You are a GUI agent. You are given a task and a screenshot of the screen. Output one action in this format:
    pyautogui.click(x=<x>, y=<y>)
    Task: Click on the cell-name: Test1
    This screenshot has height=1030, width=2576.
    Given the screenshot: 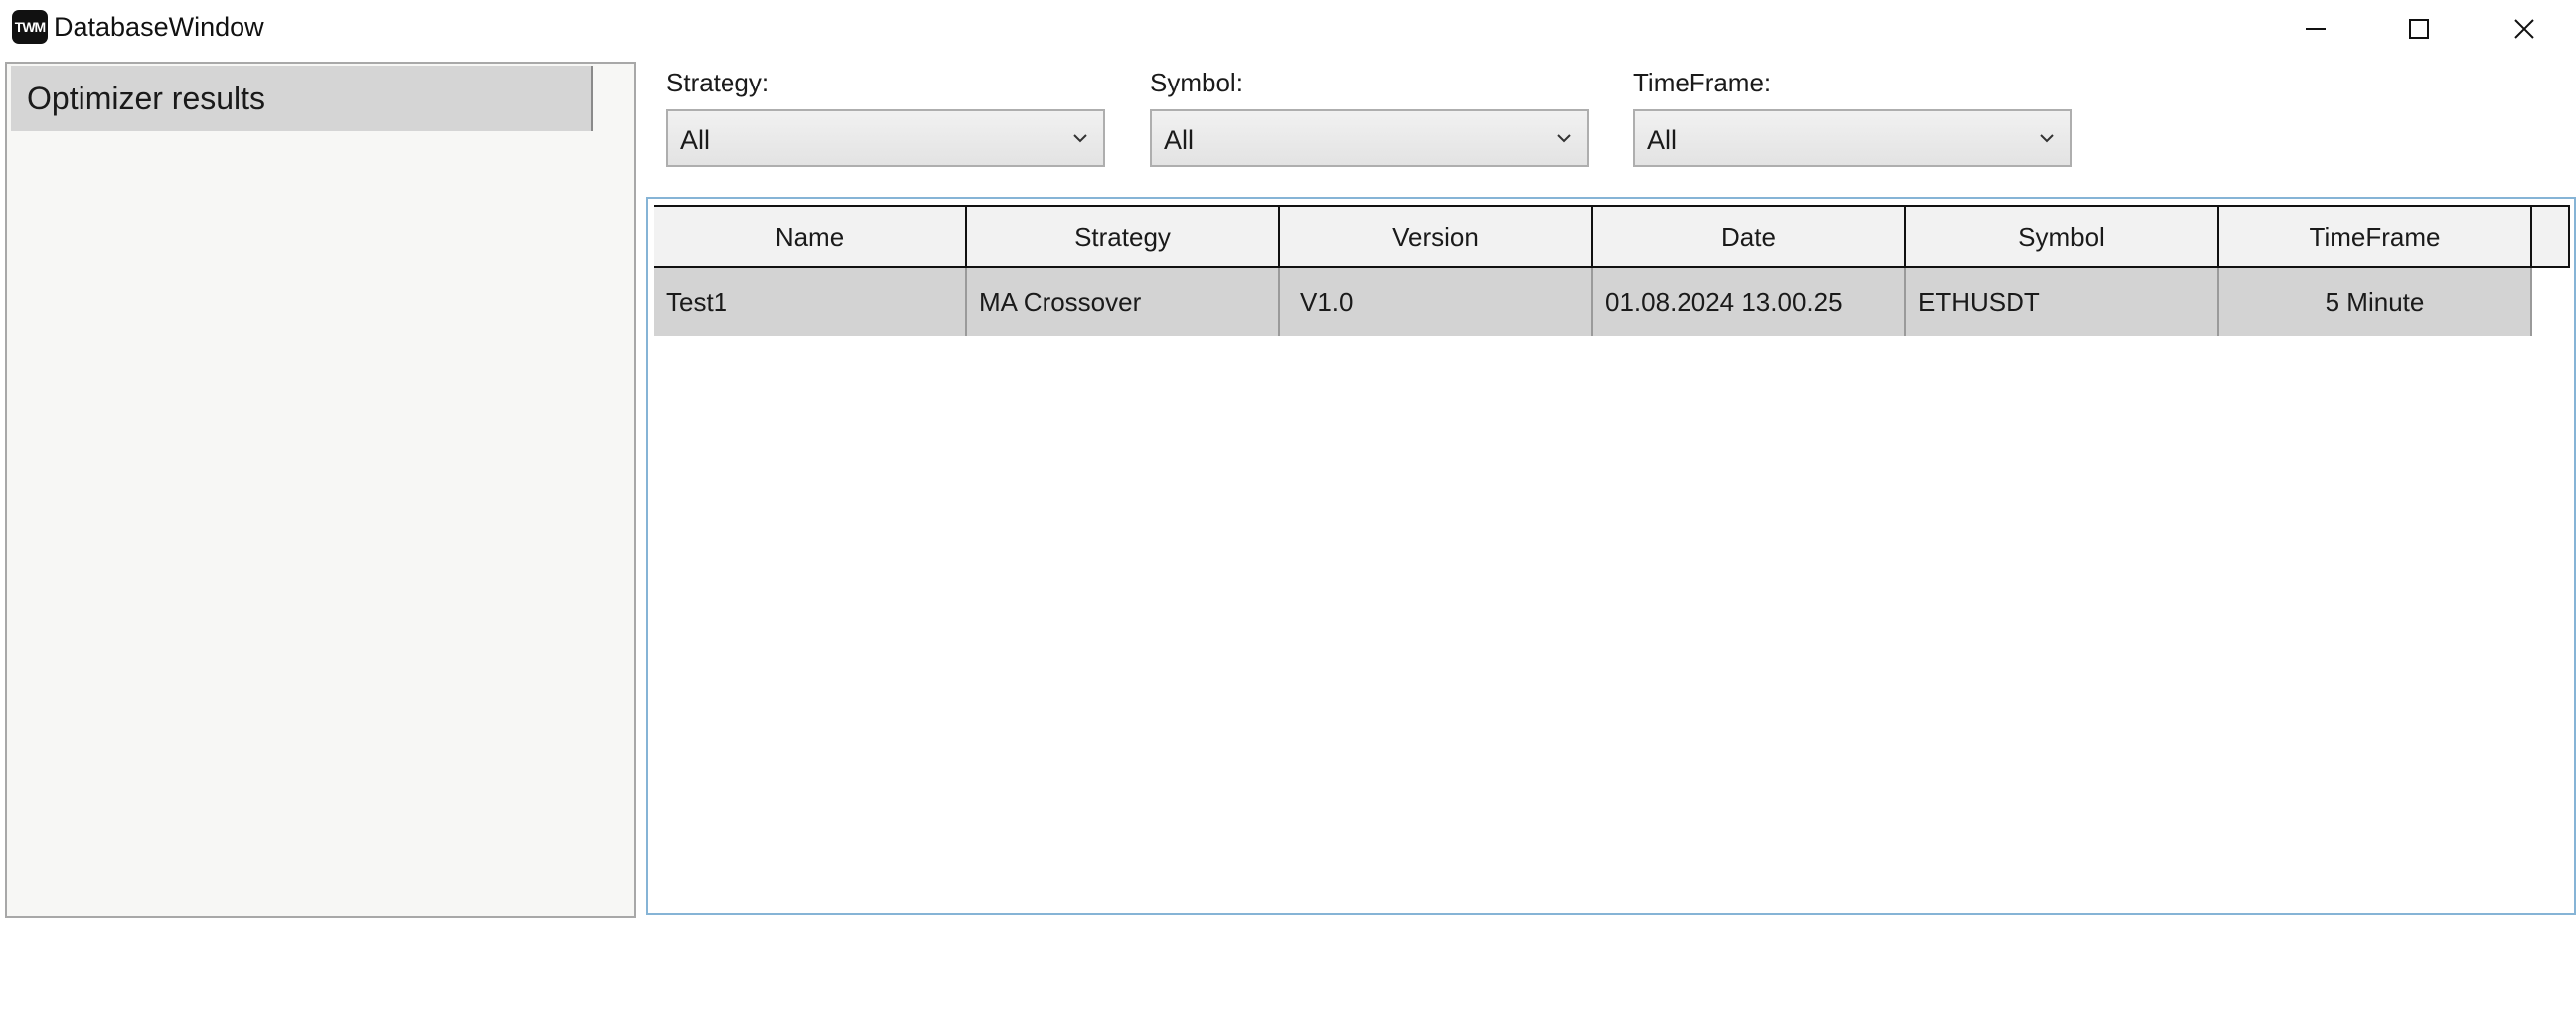 What is the action you would take?
    pyautogui.click(x=810, y=302)
    